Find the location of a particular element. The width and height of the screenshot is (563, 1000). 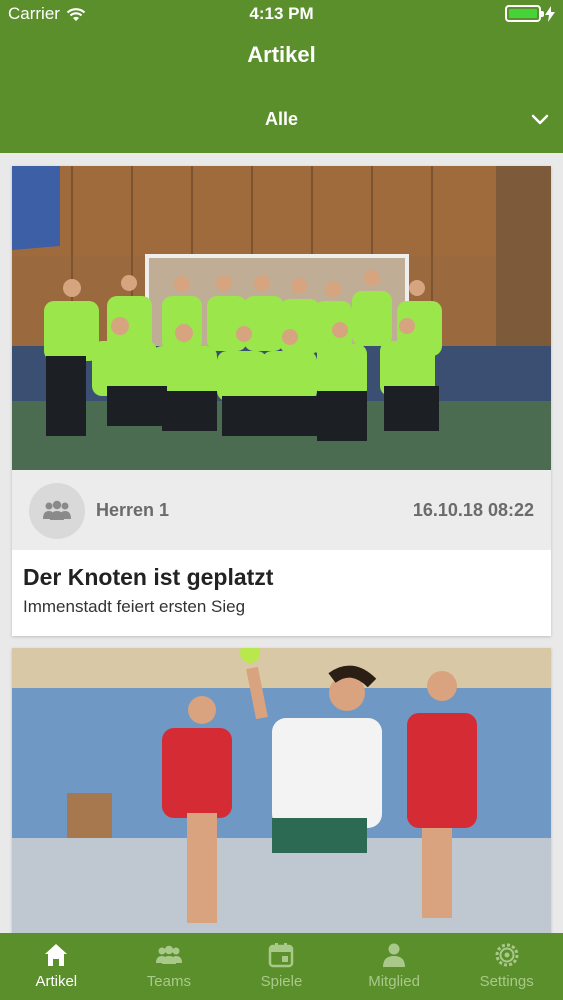

filter-dropdown: Alle is located at coordinates (281, 120).